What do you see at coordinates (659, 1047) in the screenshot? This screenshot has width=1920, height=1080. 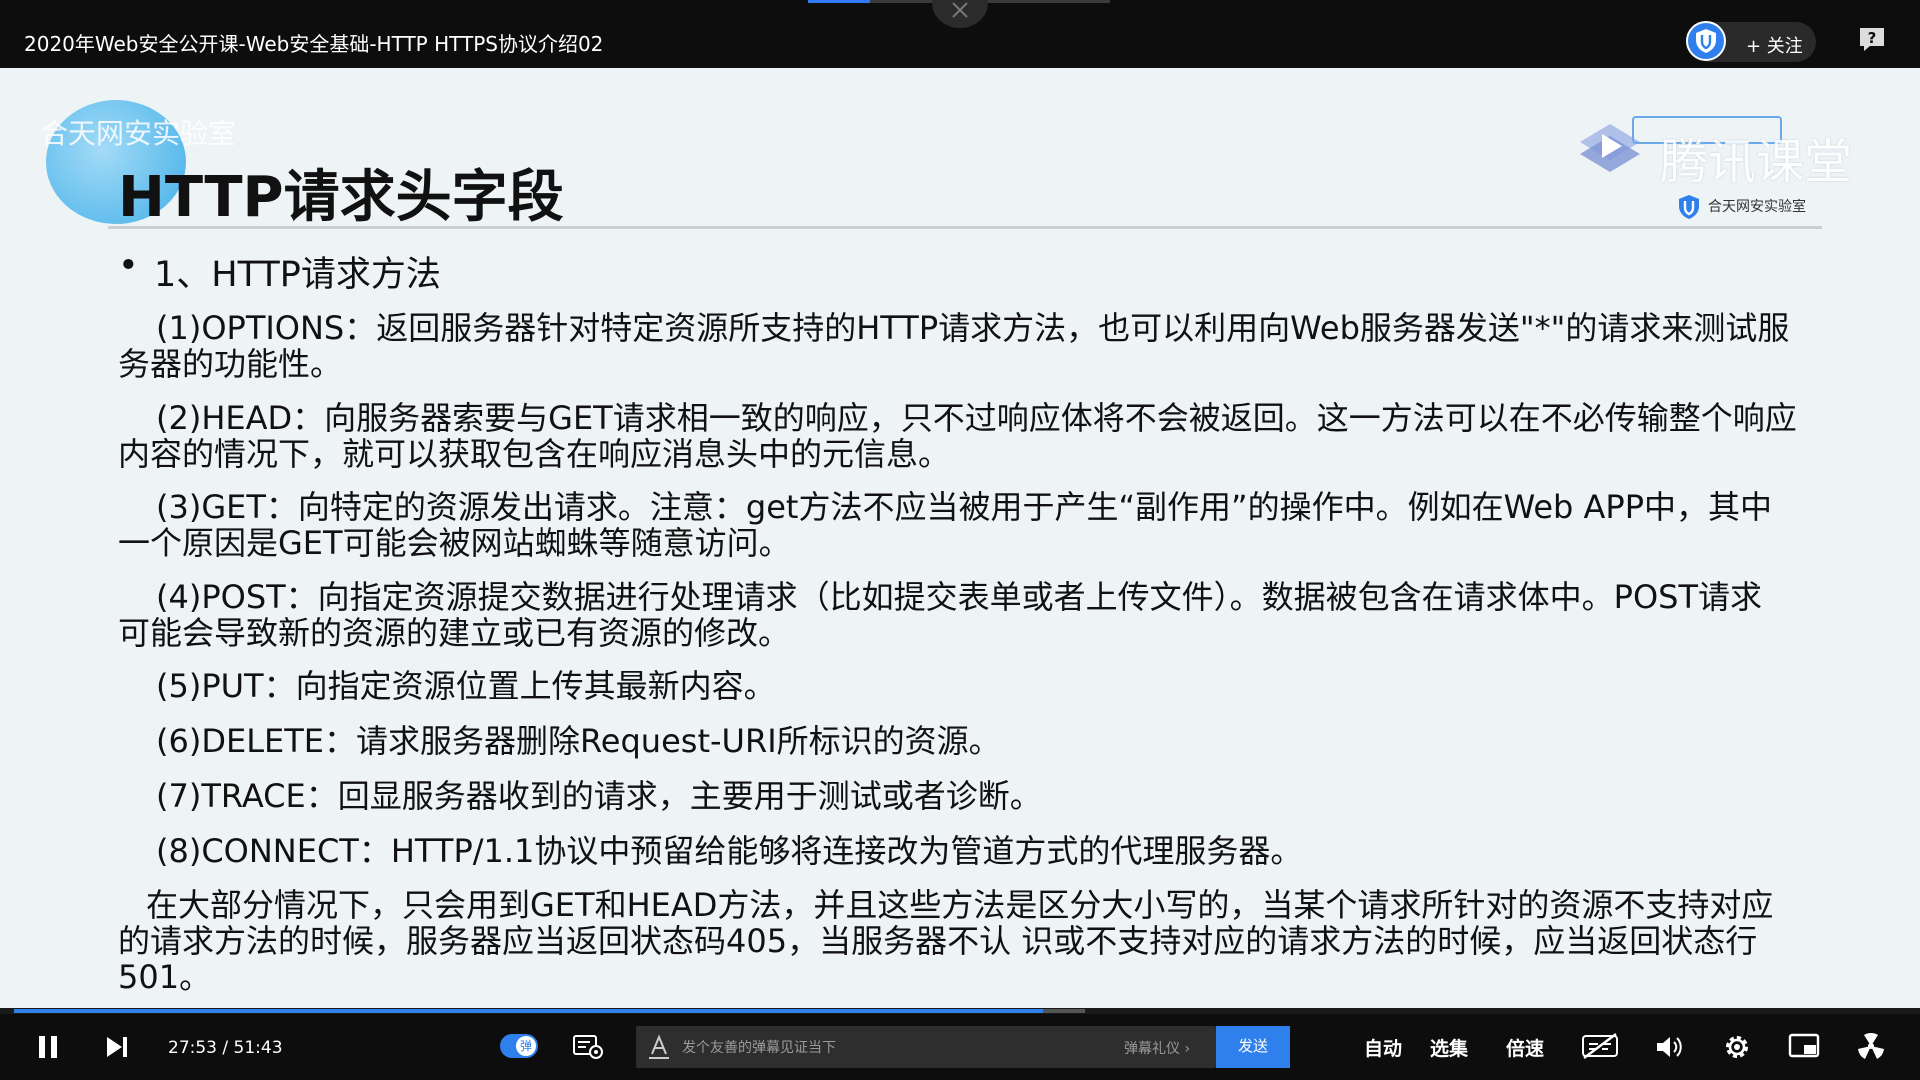 I see `text-style-icon` at bounding box center [659, 1047].